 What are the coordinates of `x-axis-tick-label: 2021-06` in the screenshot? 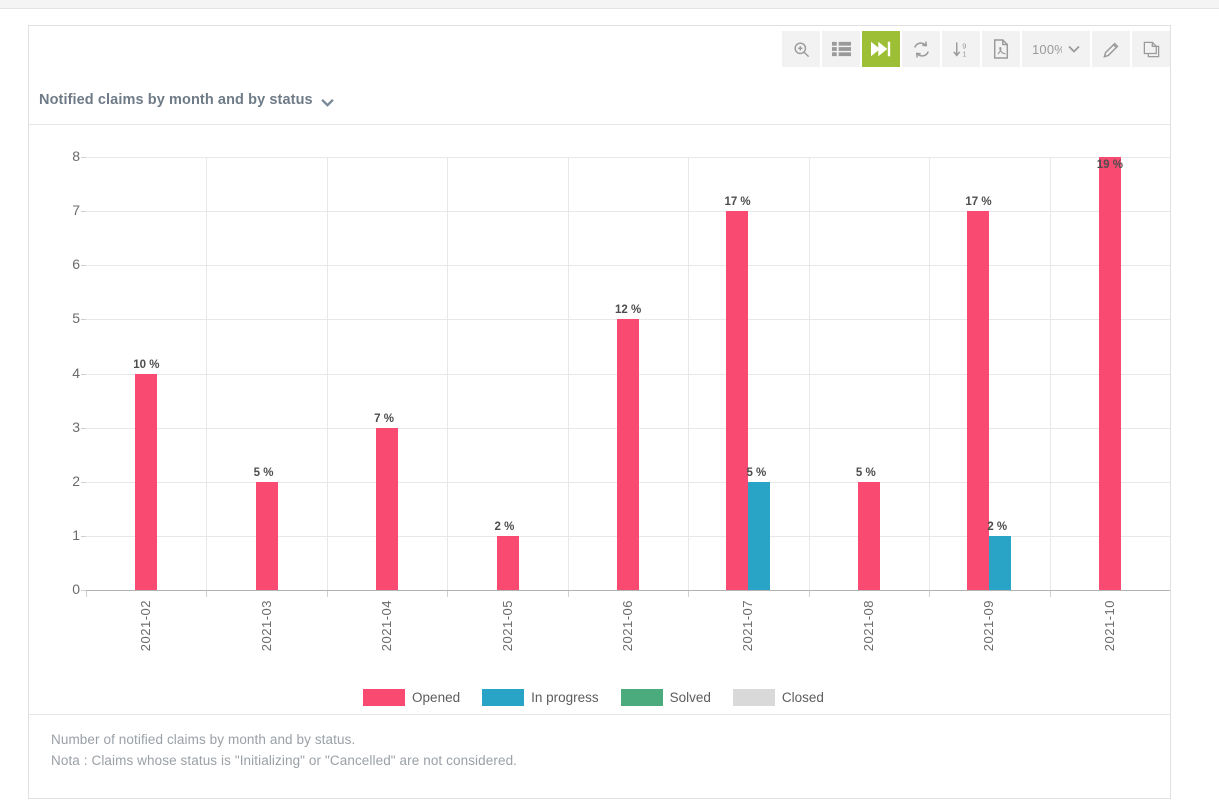 It's located at (627, 626).